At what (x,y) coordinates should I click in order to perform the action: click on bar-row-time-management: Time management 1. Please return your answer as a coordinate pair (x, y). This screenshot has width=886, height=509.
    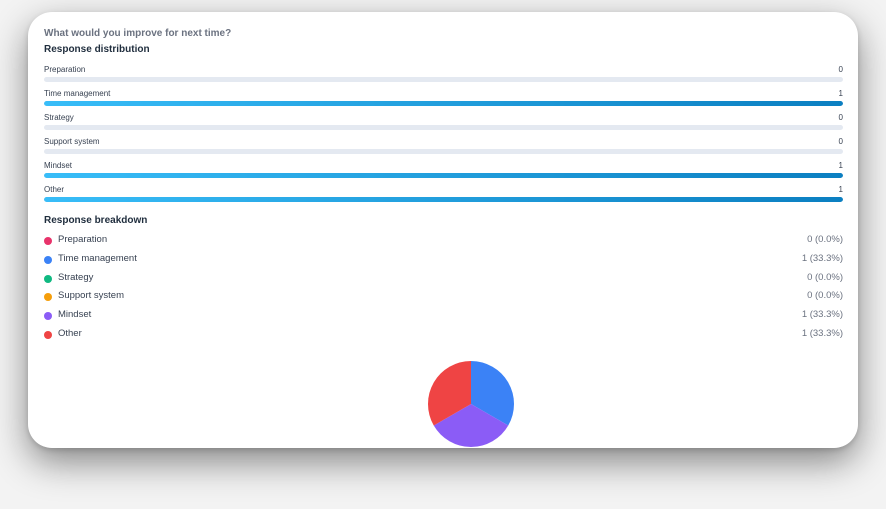
    Looking at the image, I should click on (443, 101).